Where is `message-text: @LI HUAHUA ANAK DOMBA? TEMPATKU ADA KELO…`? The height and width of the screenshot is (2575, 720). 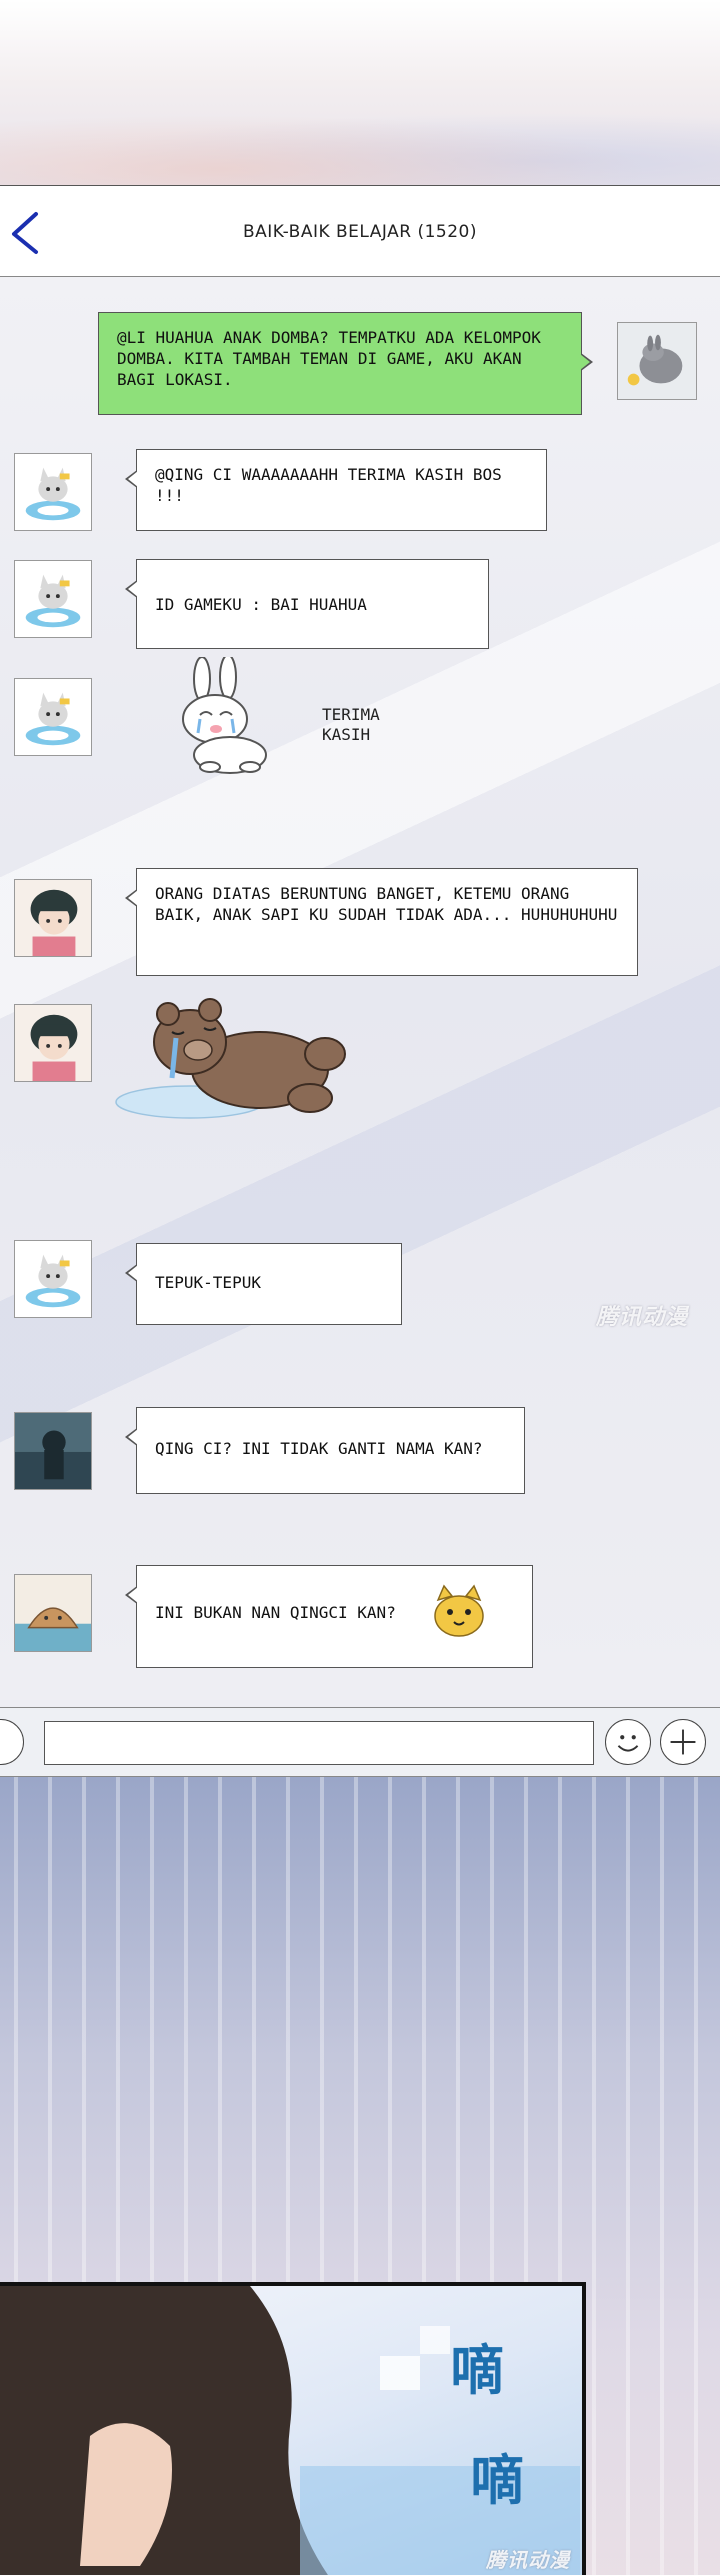
message-text: @LI HUAHUA ANAK DOMBA? TEMPATKU ADA KELO… is located at coordinates (329, 358).